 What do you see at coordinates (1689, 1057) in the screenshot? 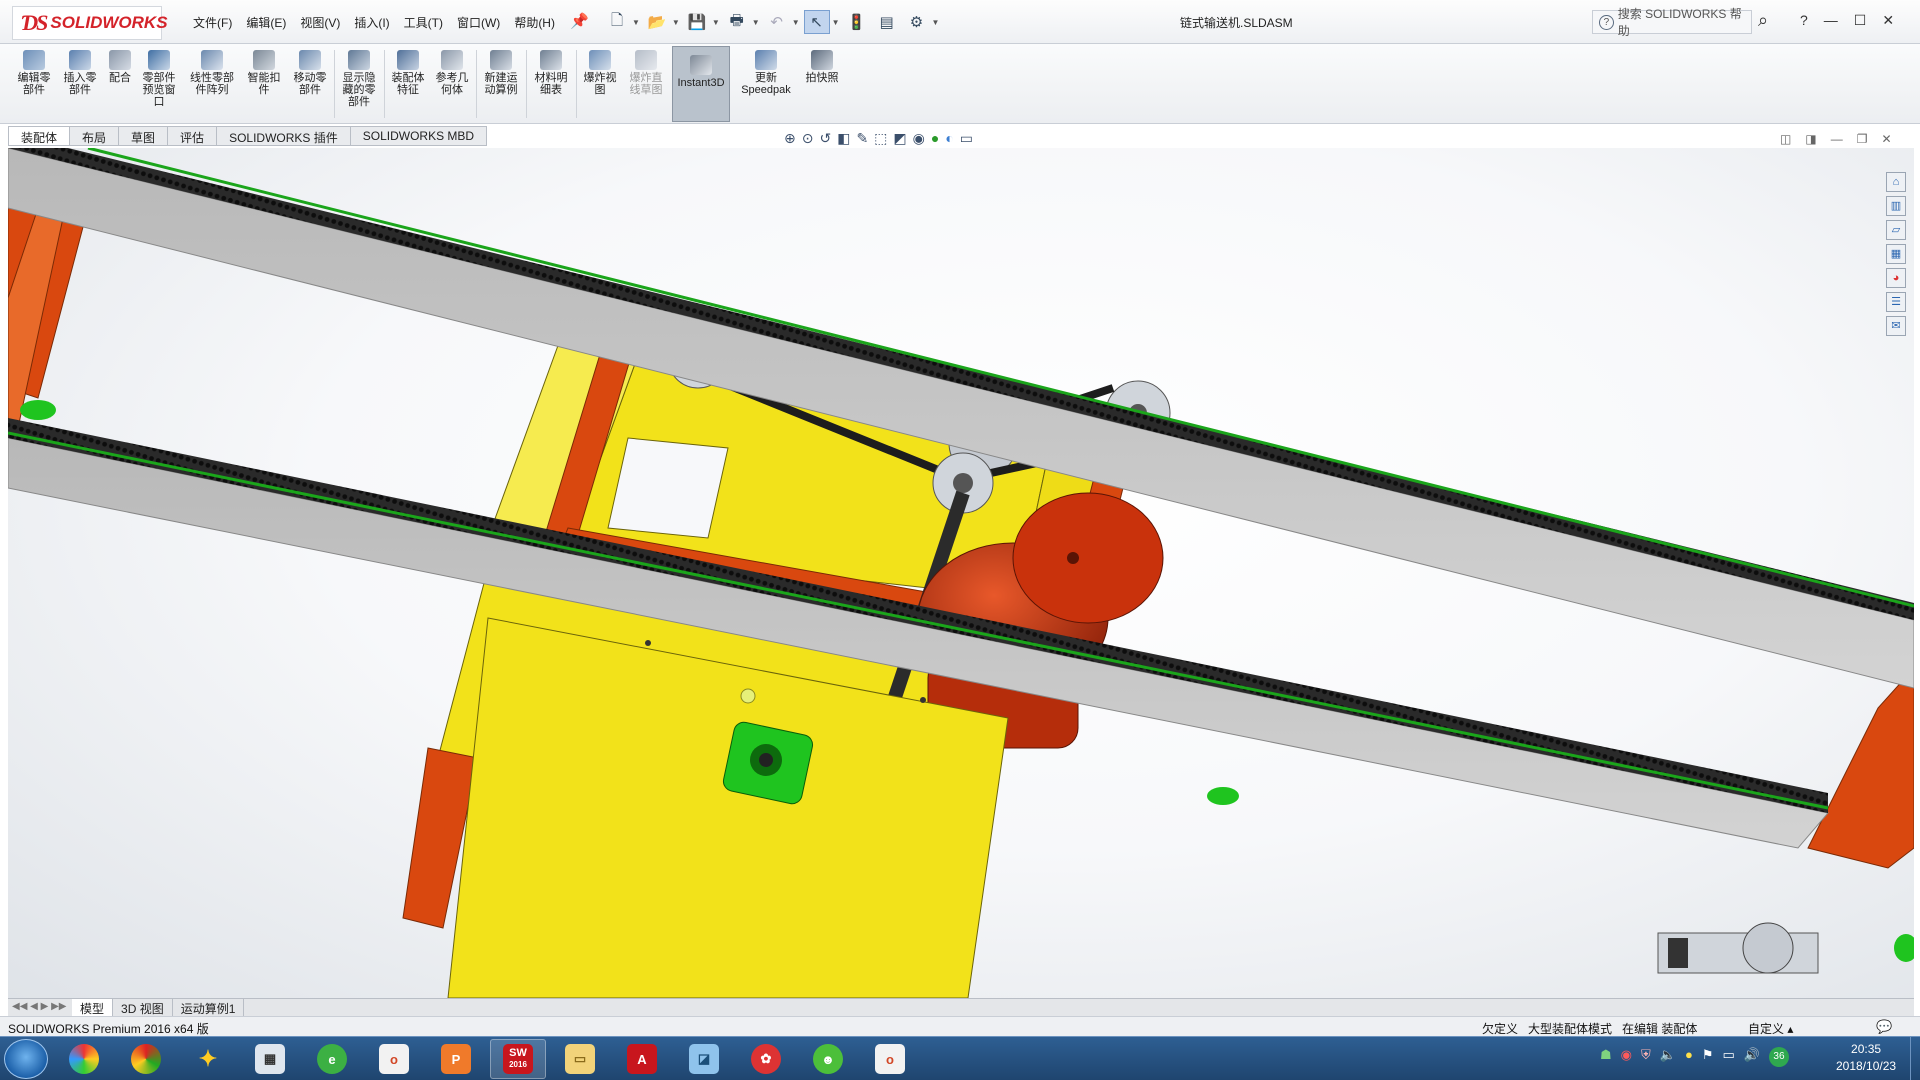
I see `tray-app-icon: ●` at bounding box center [1689, 1057].